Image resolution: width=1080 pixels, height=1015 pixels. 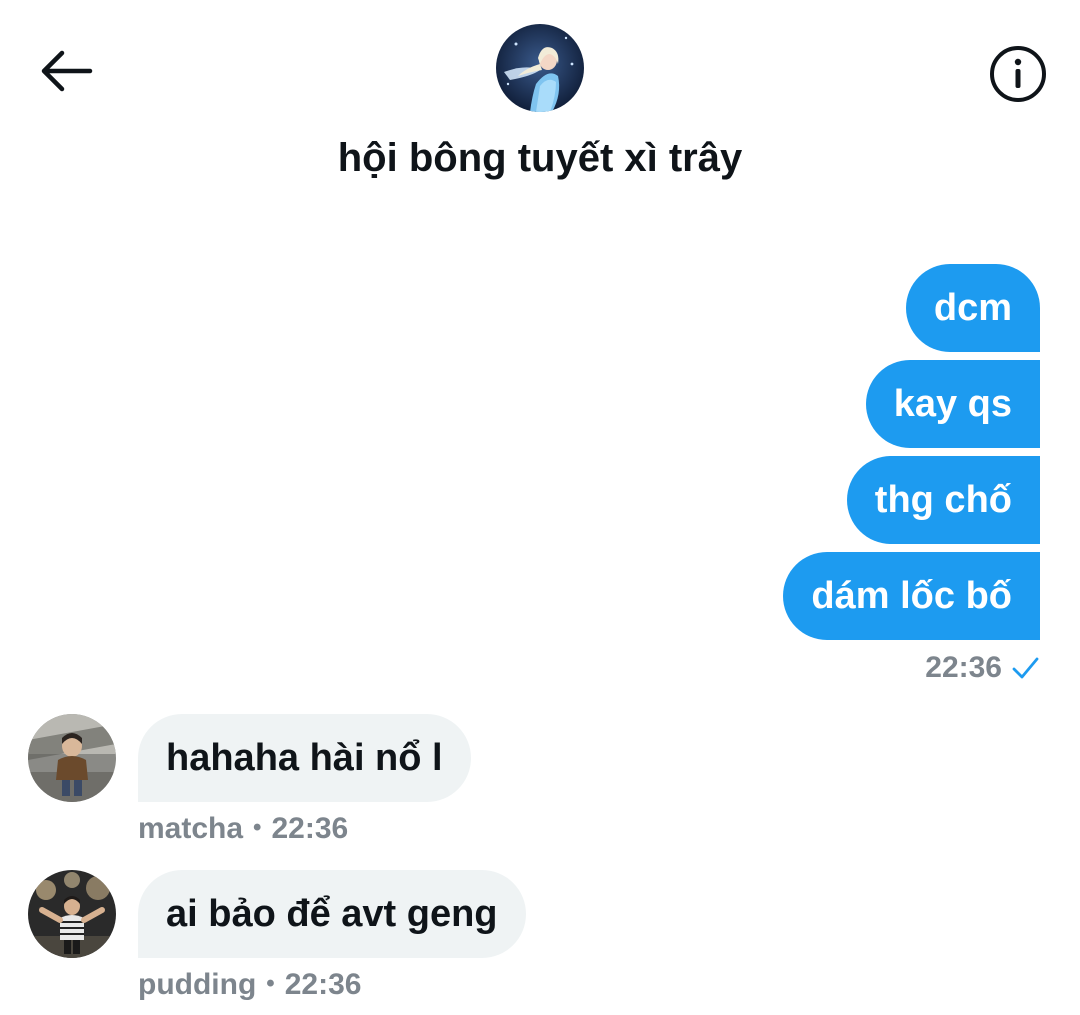 I want to click on back-button, so click(x=66, y=71).